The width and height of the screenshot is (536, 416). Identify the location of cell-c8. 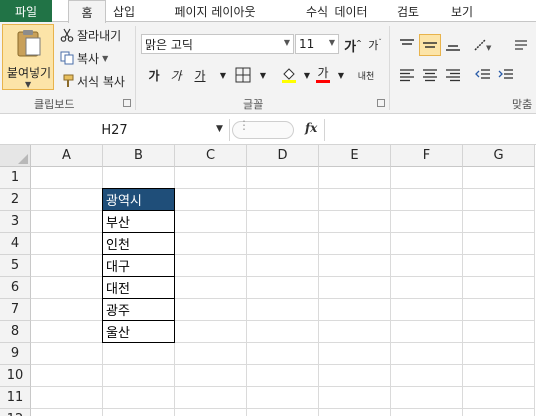
(211, 332).